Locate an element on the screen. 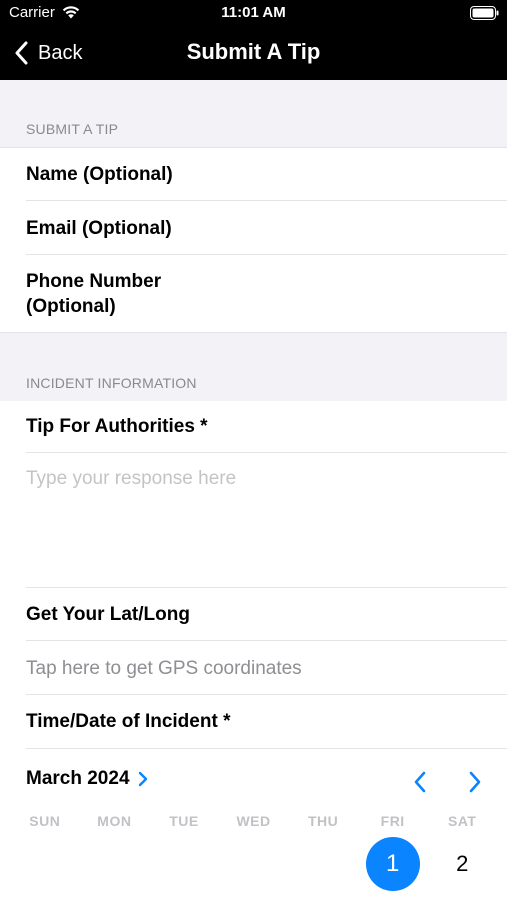 Image resolution: width=507 pixels, height=900 pixels. calendar-days-row: 1 2 is located at coordinates (253, 864).